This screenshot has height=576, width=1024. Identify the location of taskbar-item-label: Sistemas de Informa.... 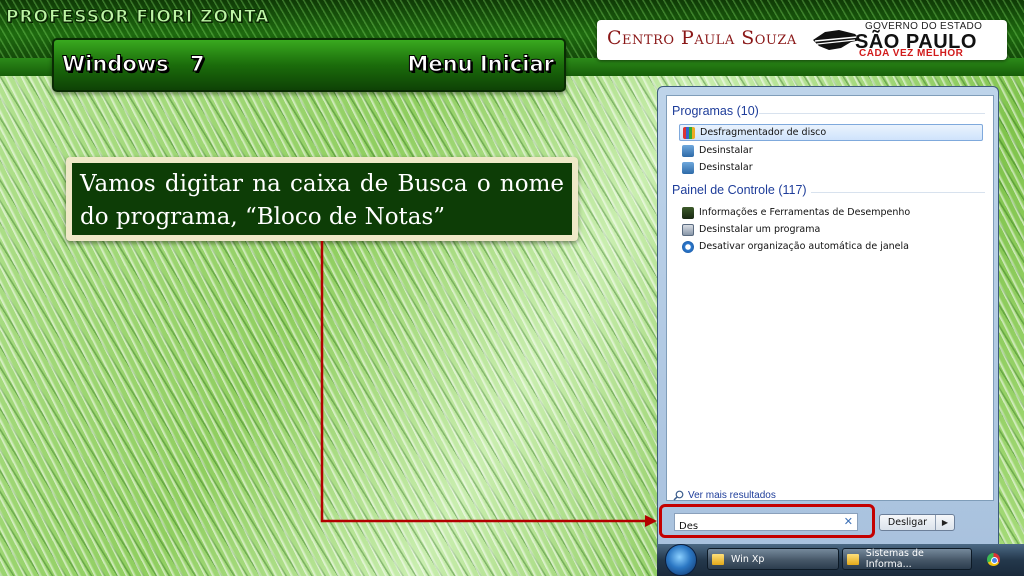
(894, 559).